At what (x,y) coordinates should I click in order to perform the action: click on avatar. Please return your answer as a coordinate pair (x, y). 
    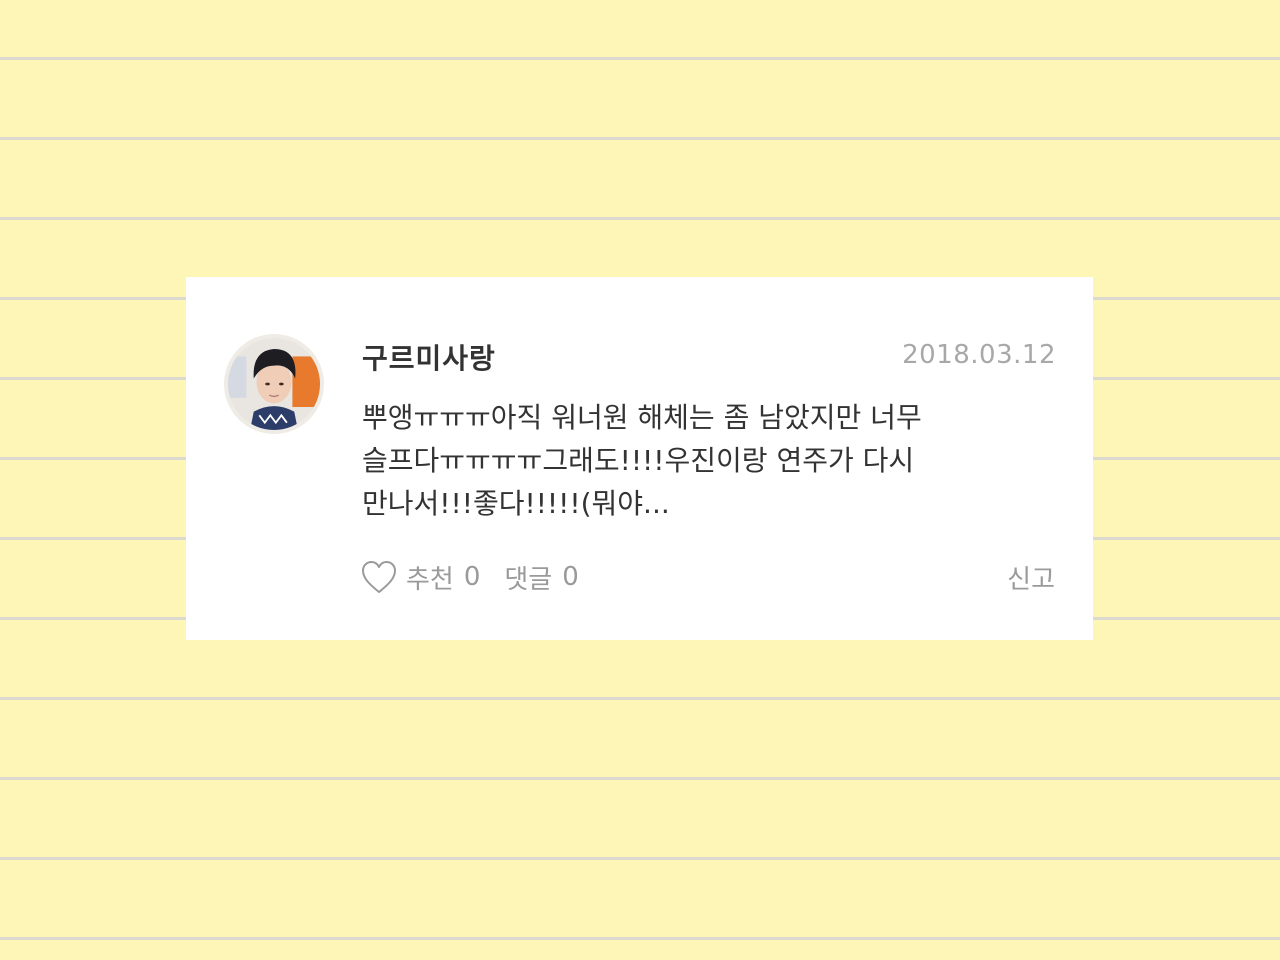
    Looking at the image, I should click on (274, 384).